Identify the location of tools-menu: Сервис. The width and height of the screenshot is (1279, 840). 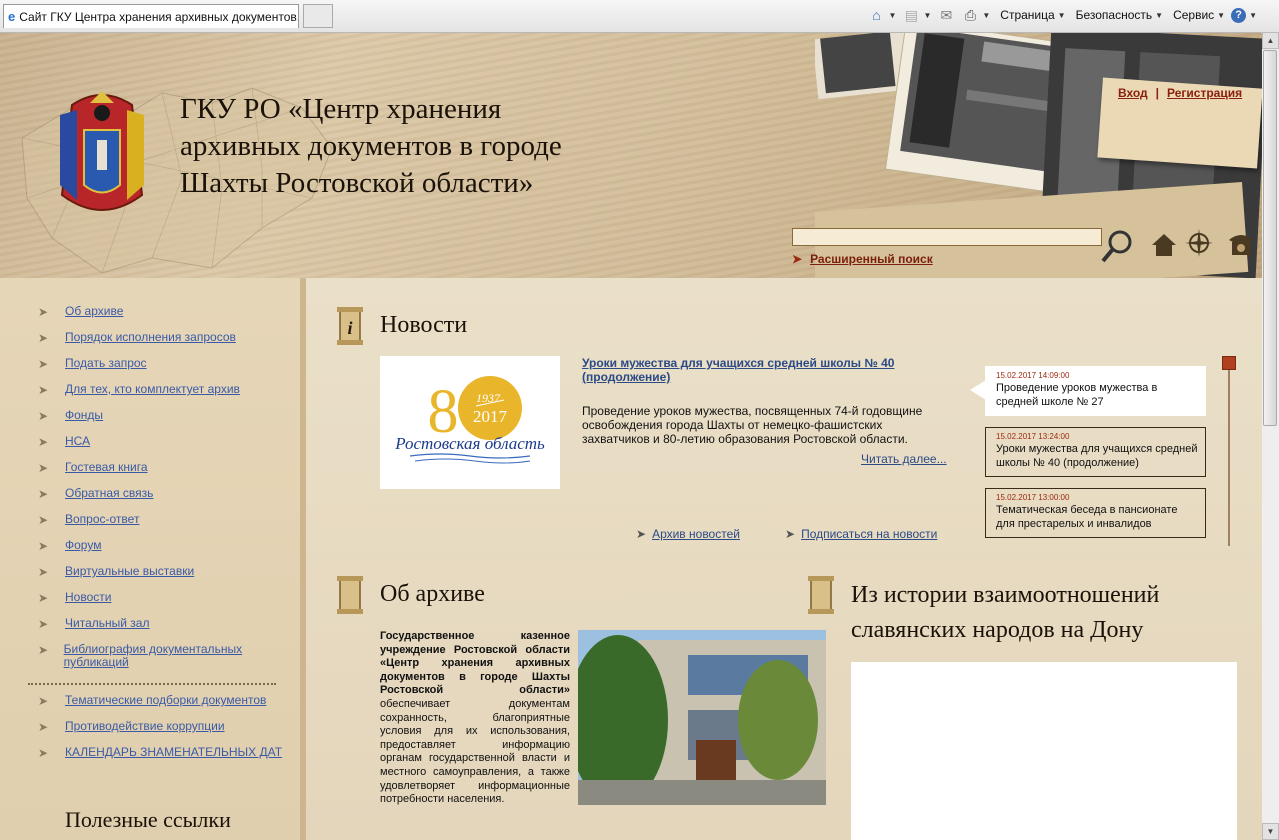
(1193, 15).